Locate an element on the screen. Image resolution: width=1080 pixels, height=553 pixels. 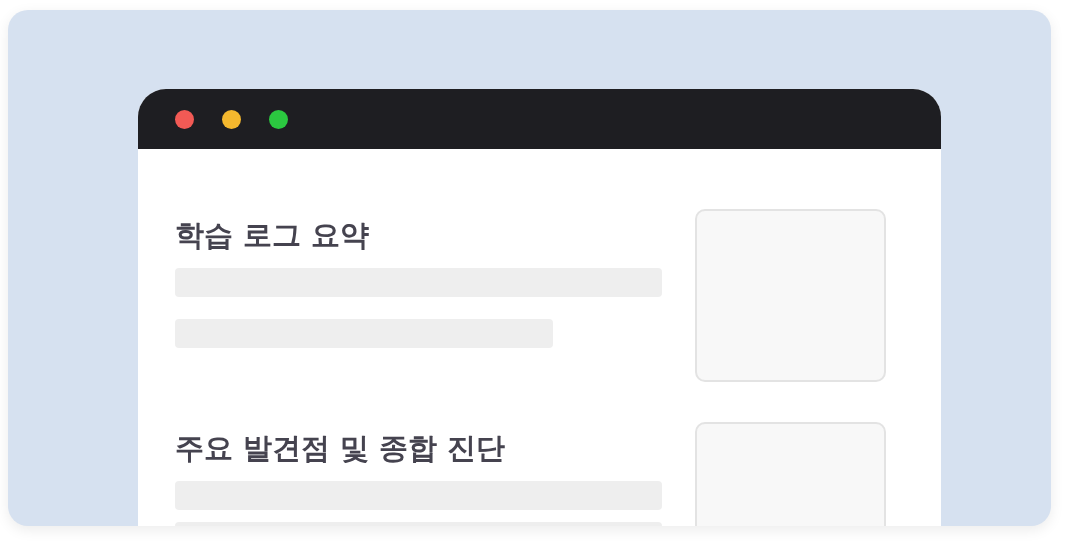
close-button is located at coordinates (184, 119).